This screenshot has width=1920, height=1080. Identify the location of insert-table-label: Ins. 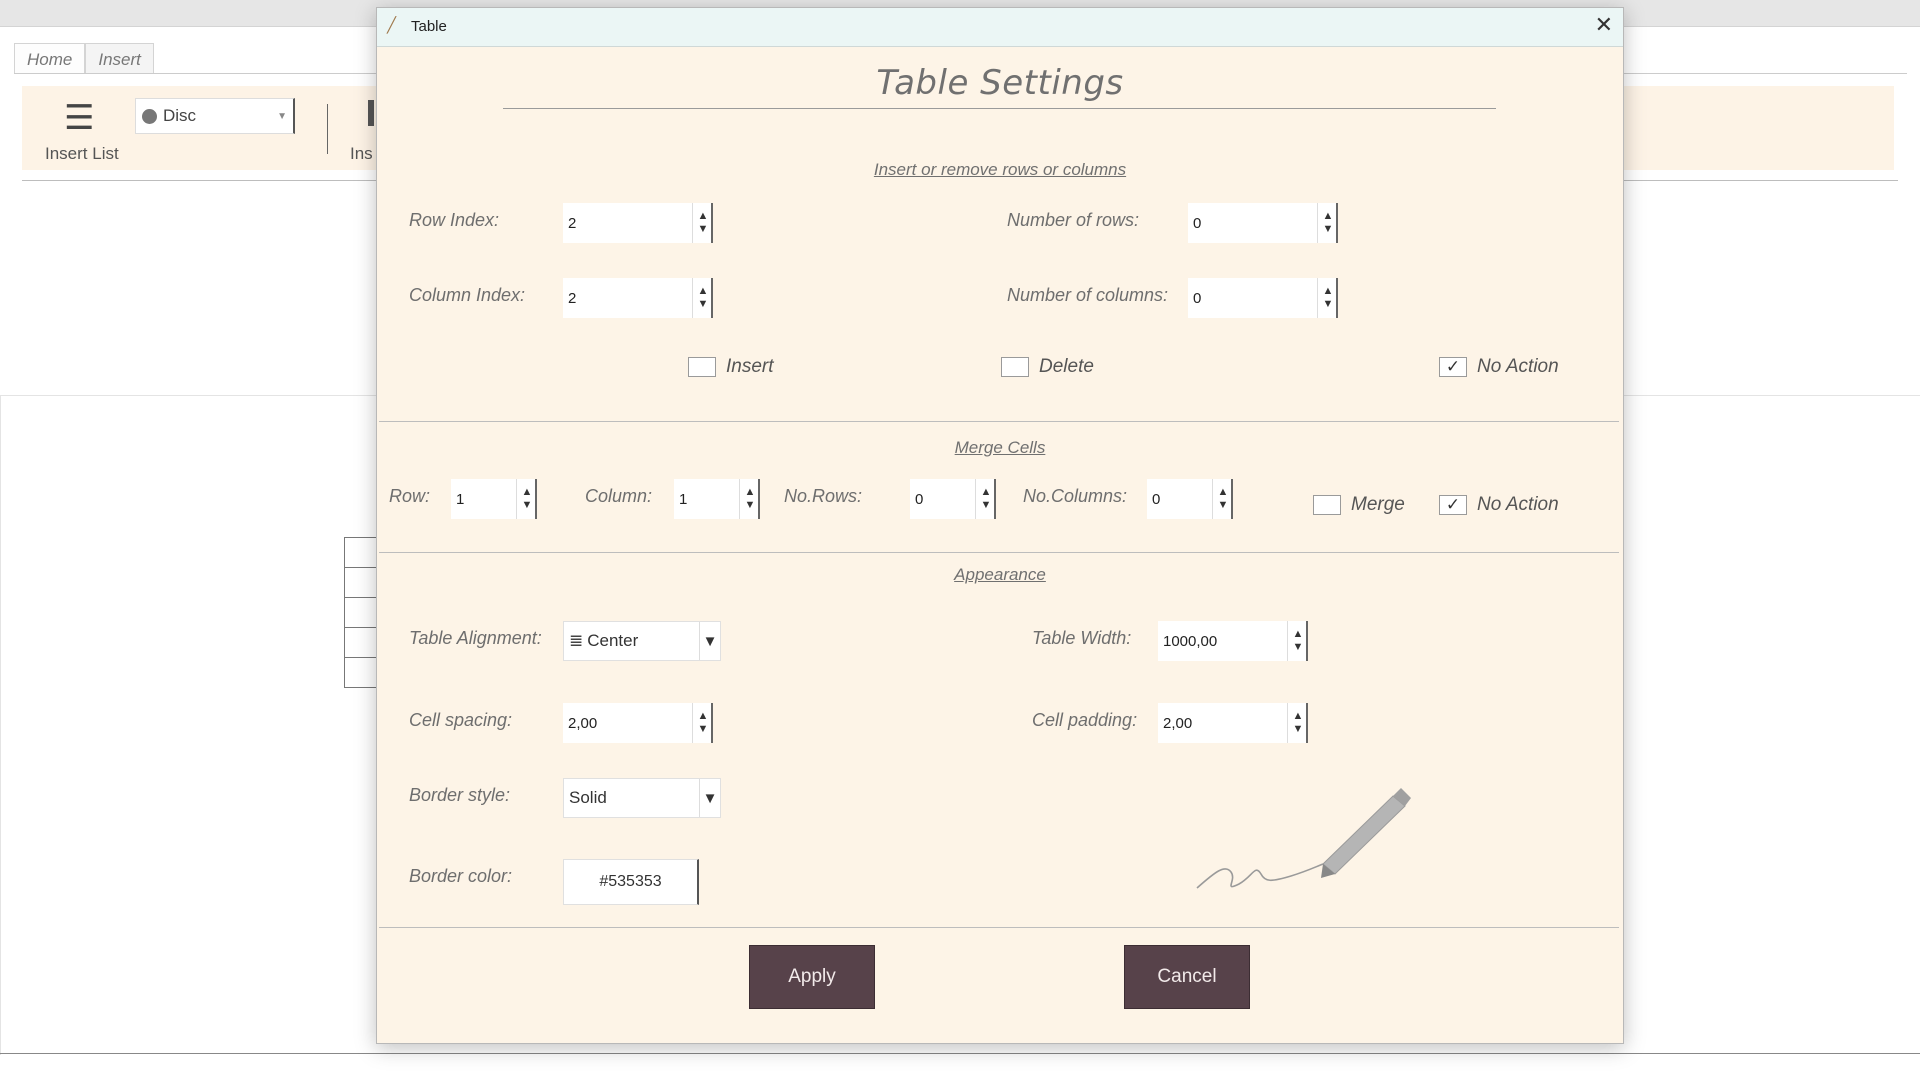
(361, 154).